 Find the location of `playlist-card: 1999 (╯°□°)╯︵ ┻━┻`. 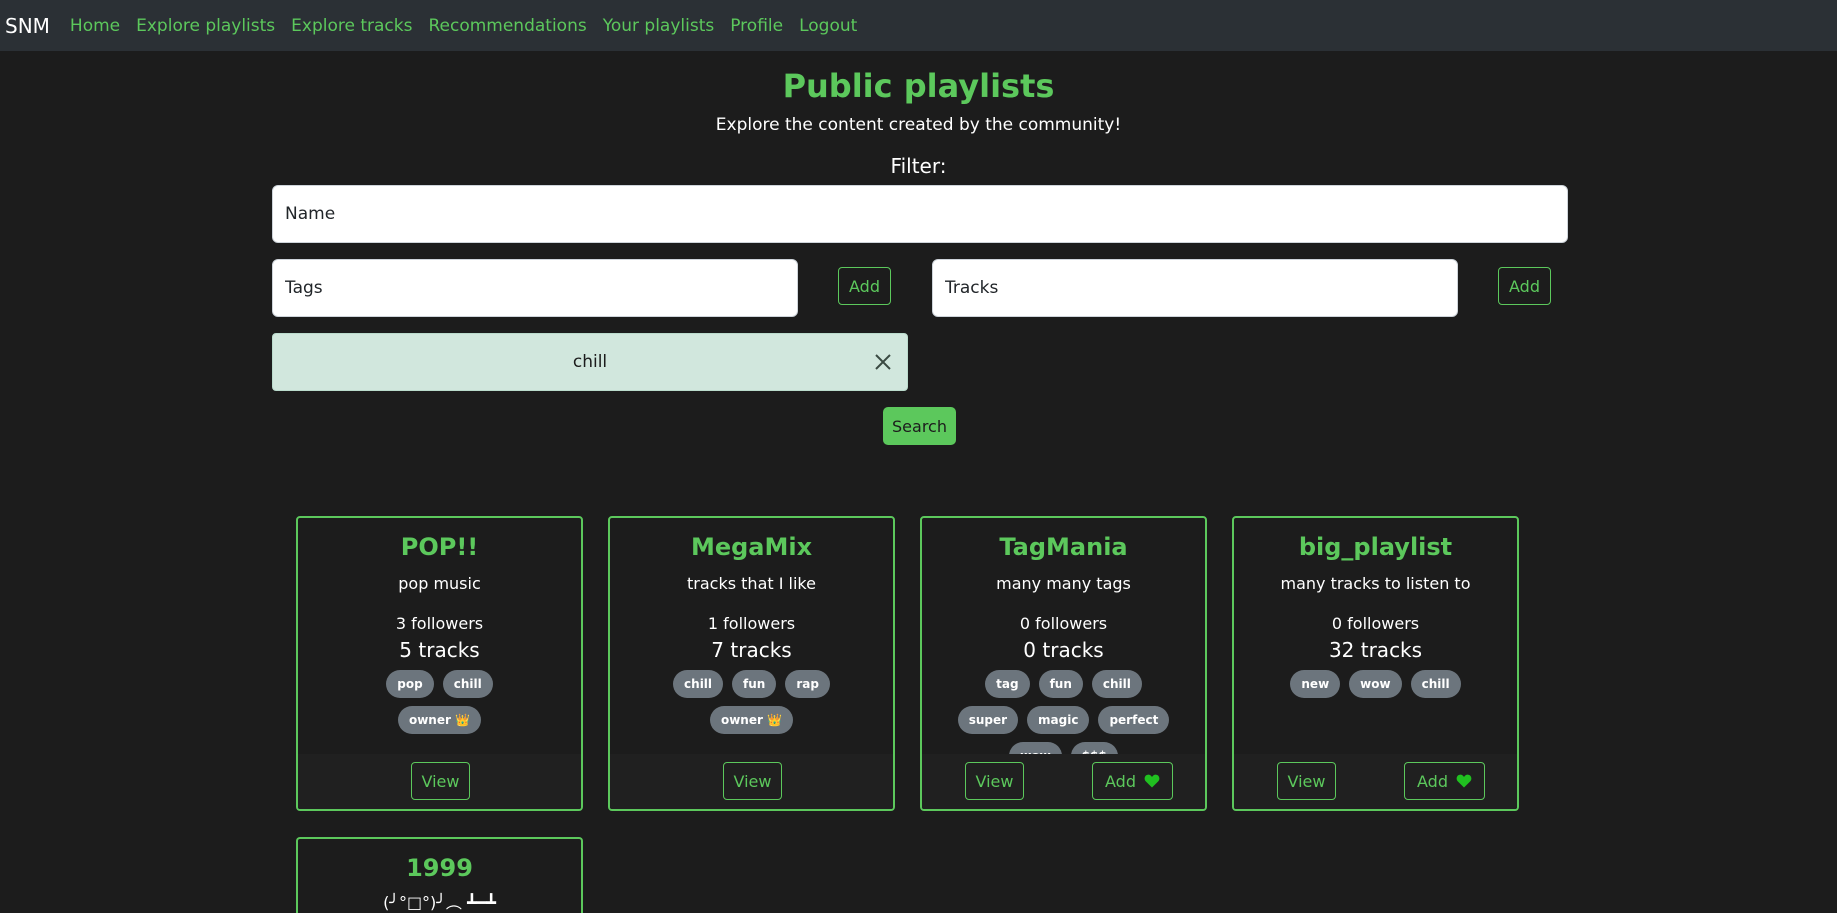

playlist-card: 1999 (╯°□°)╯︵ ┻━┻ is located at coordinates (439, 875).